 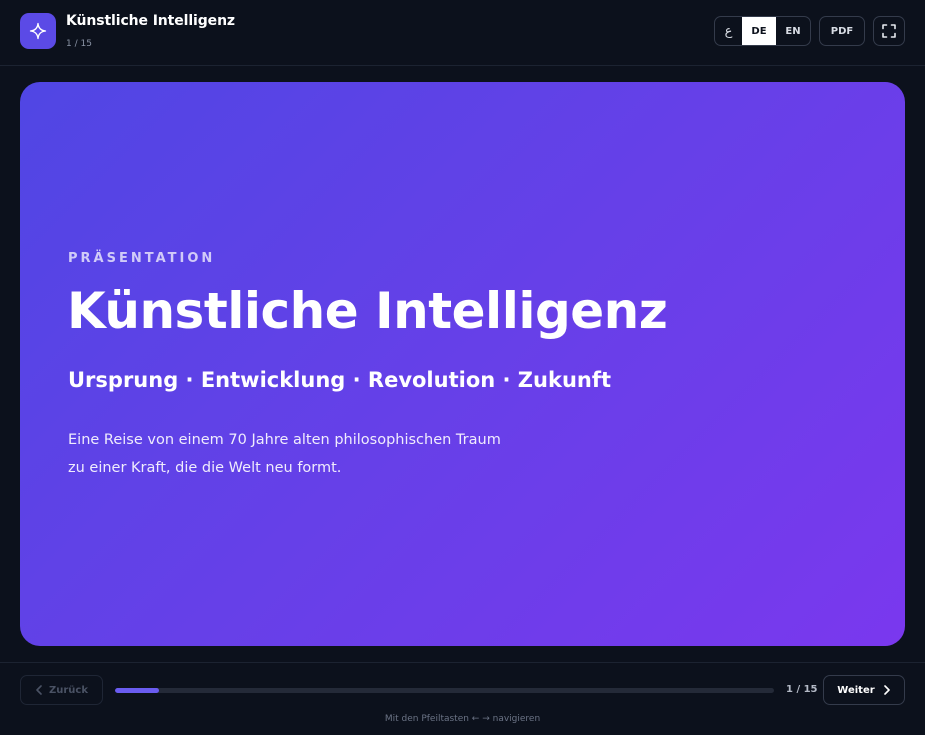 I want to click on slide-kicker: PRÄSENTATION, so click(x=142, y=258).